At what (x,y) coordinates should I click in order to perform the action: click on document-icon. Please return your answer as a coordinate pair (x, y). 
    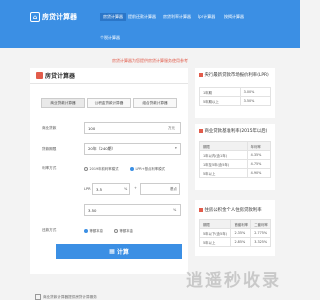
    Looking at the image, I should click on (38, 297).